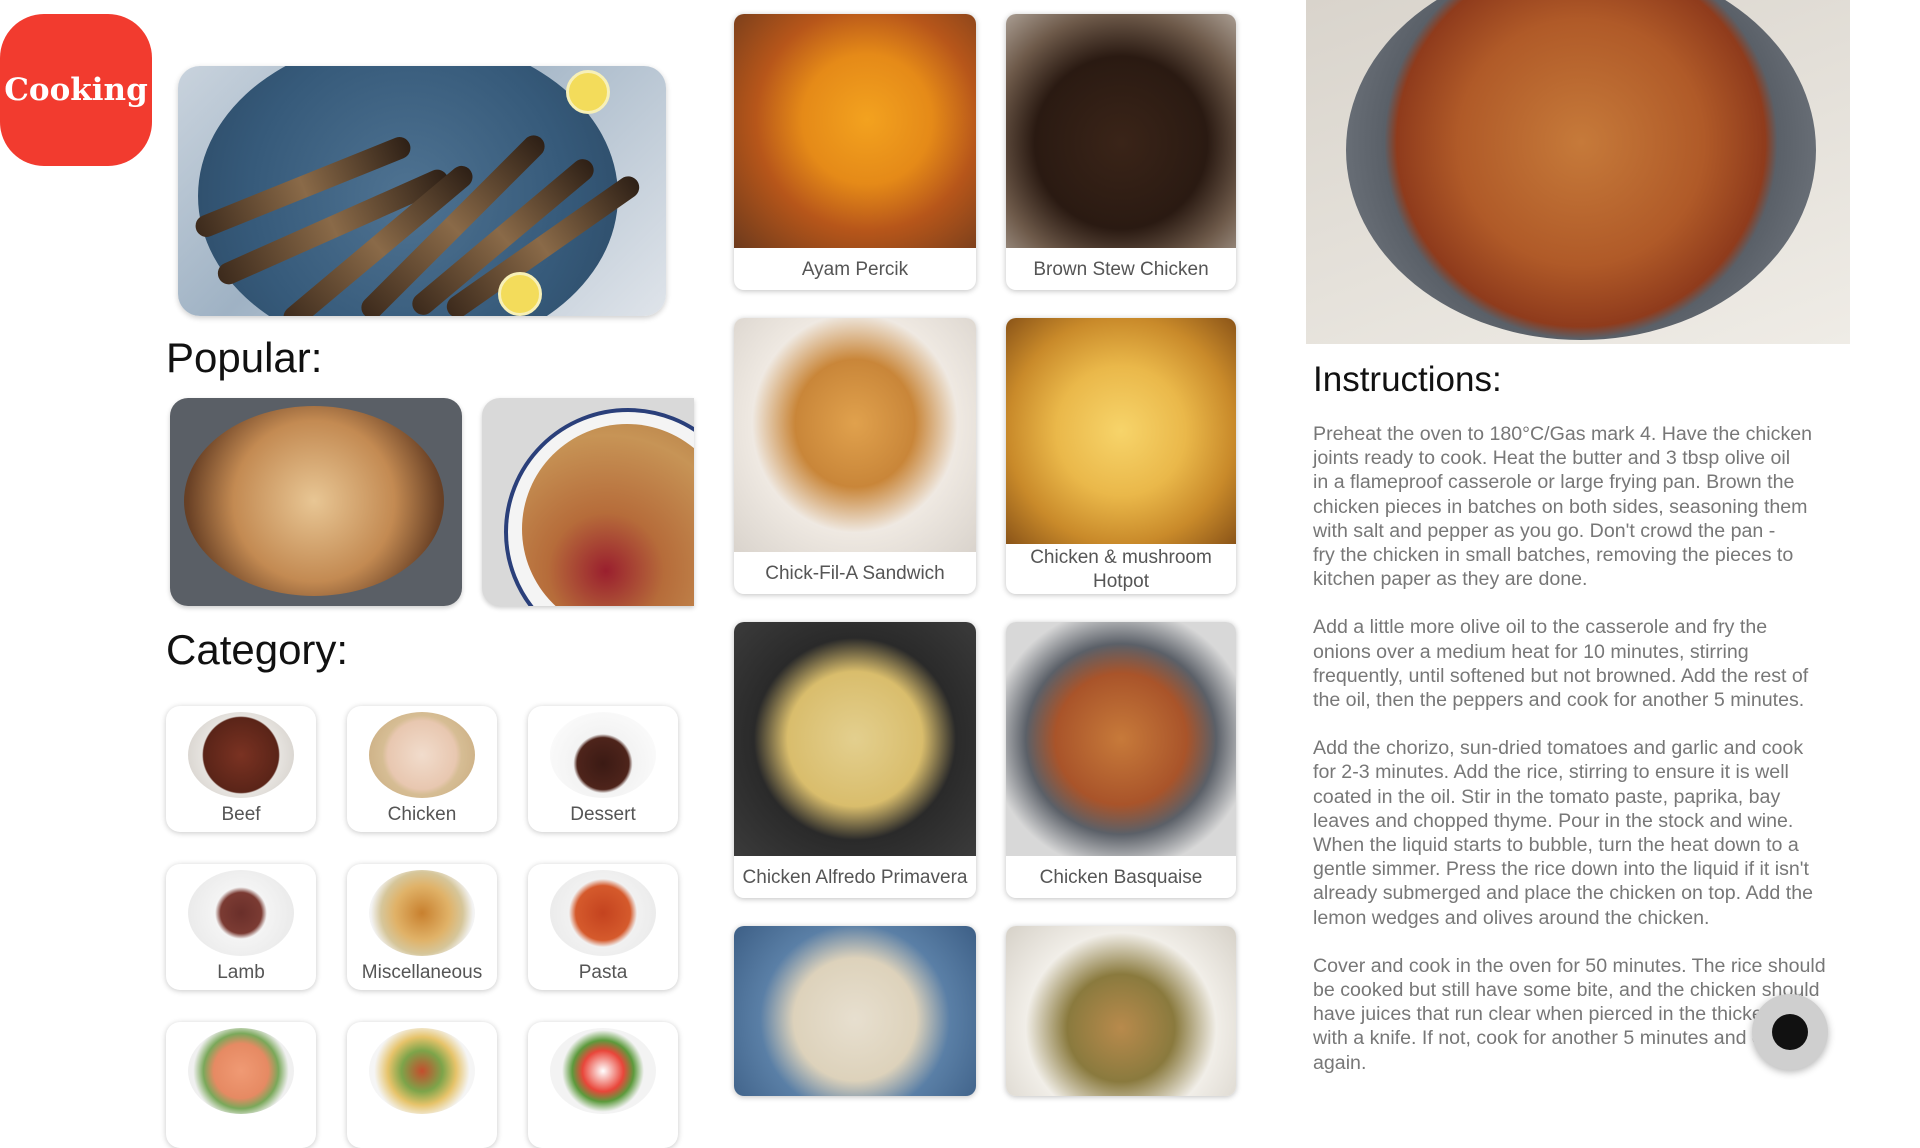  I want to click on category-miscellaneous: Miscellaneous, so click(422, 927).